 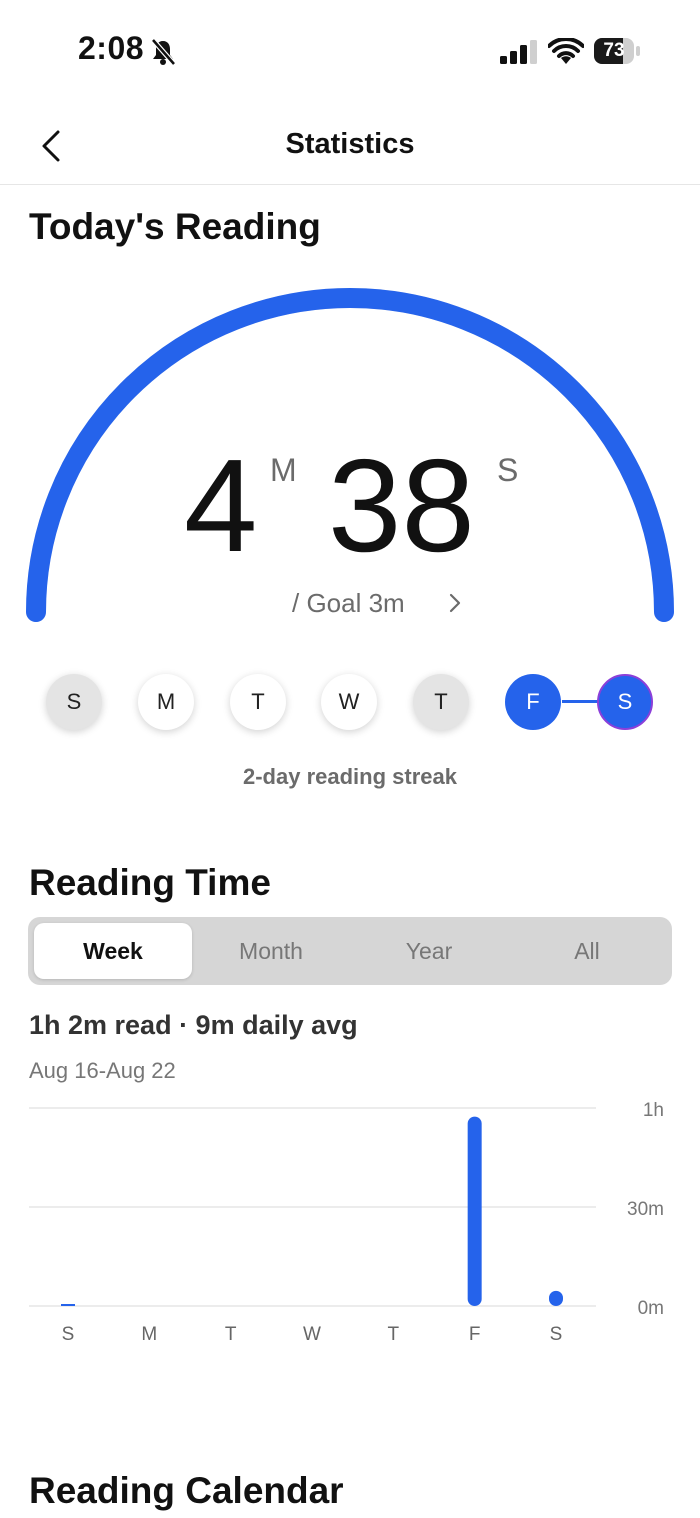 What do you see at coordinates (566, 51) in the screenshot?
I see `wifi-icon` at bounding box center [566, 51].